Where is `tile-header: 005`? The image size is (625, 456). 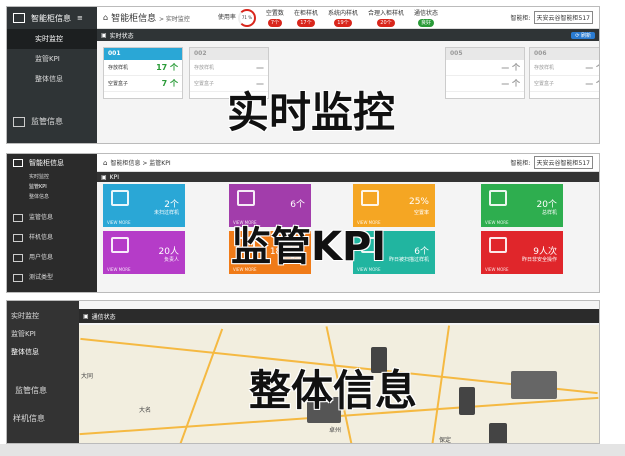 tile-header: 005 is located at coordinates (485, 54).